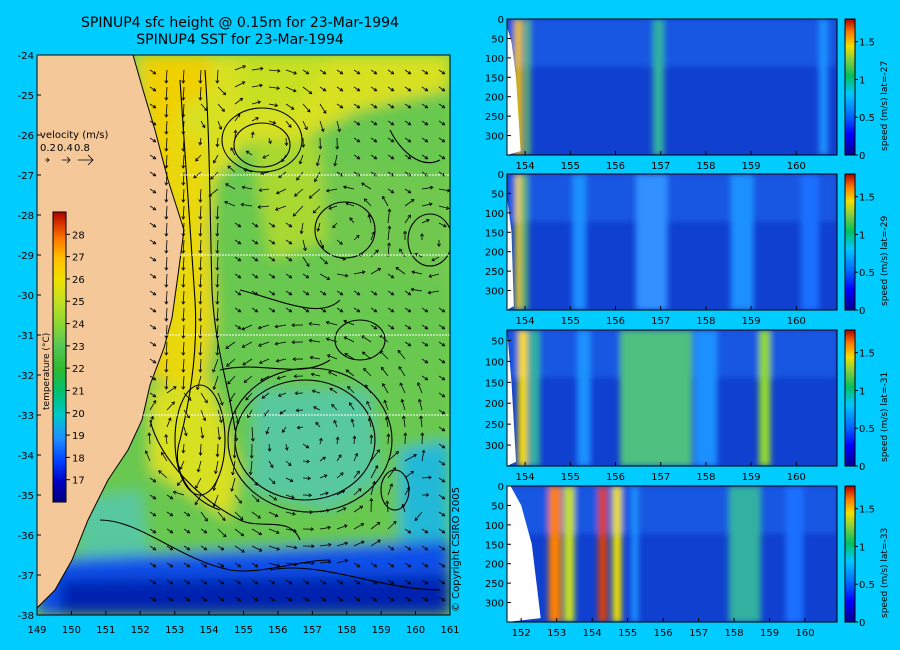 Image resolution: width=900 pixels, height=650 pixels. I want to click on map-y-tick-label: -35, so click(26, 496).